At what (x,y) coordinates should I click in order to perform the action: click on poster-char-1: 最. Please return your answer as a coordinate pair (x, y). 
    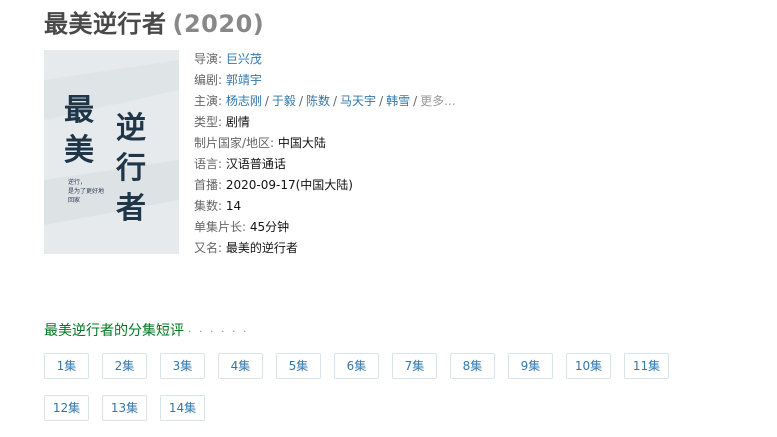
    Looking at the image, I should click on (79, 110).